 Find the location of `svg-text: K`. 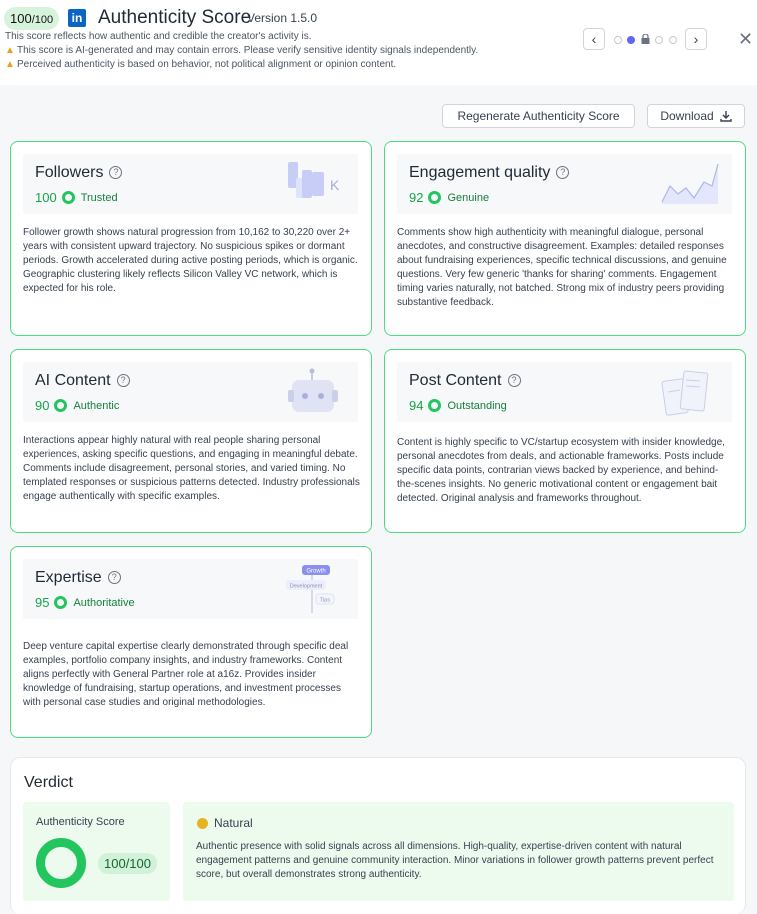

svg-text: K is located at coordinates (335, 185).